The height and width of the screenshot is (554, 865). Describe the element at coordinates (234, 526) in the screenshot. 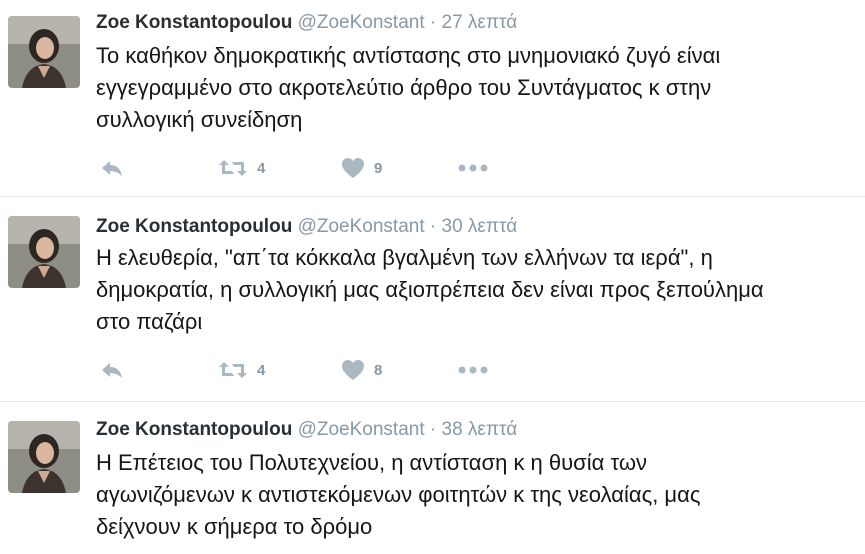

I see `tweet-text-line: δείχνουν κ σήμερα το δρόμο` at that location.